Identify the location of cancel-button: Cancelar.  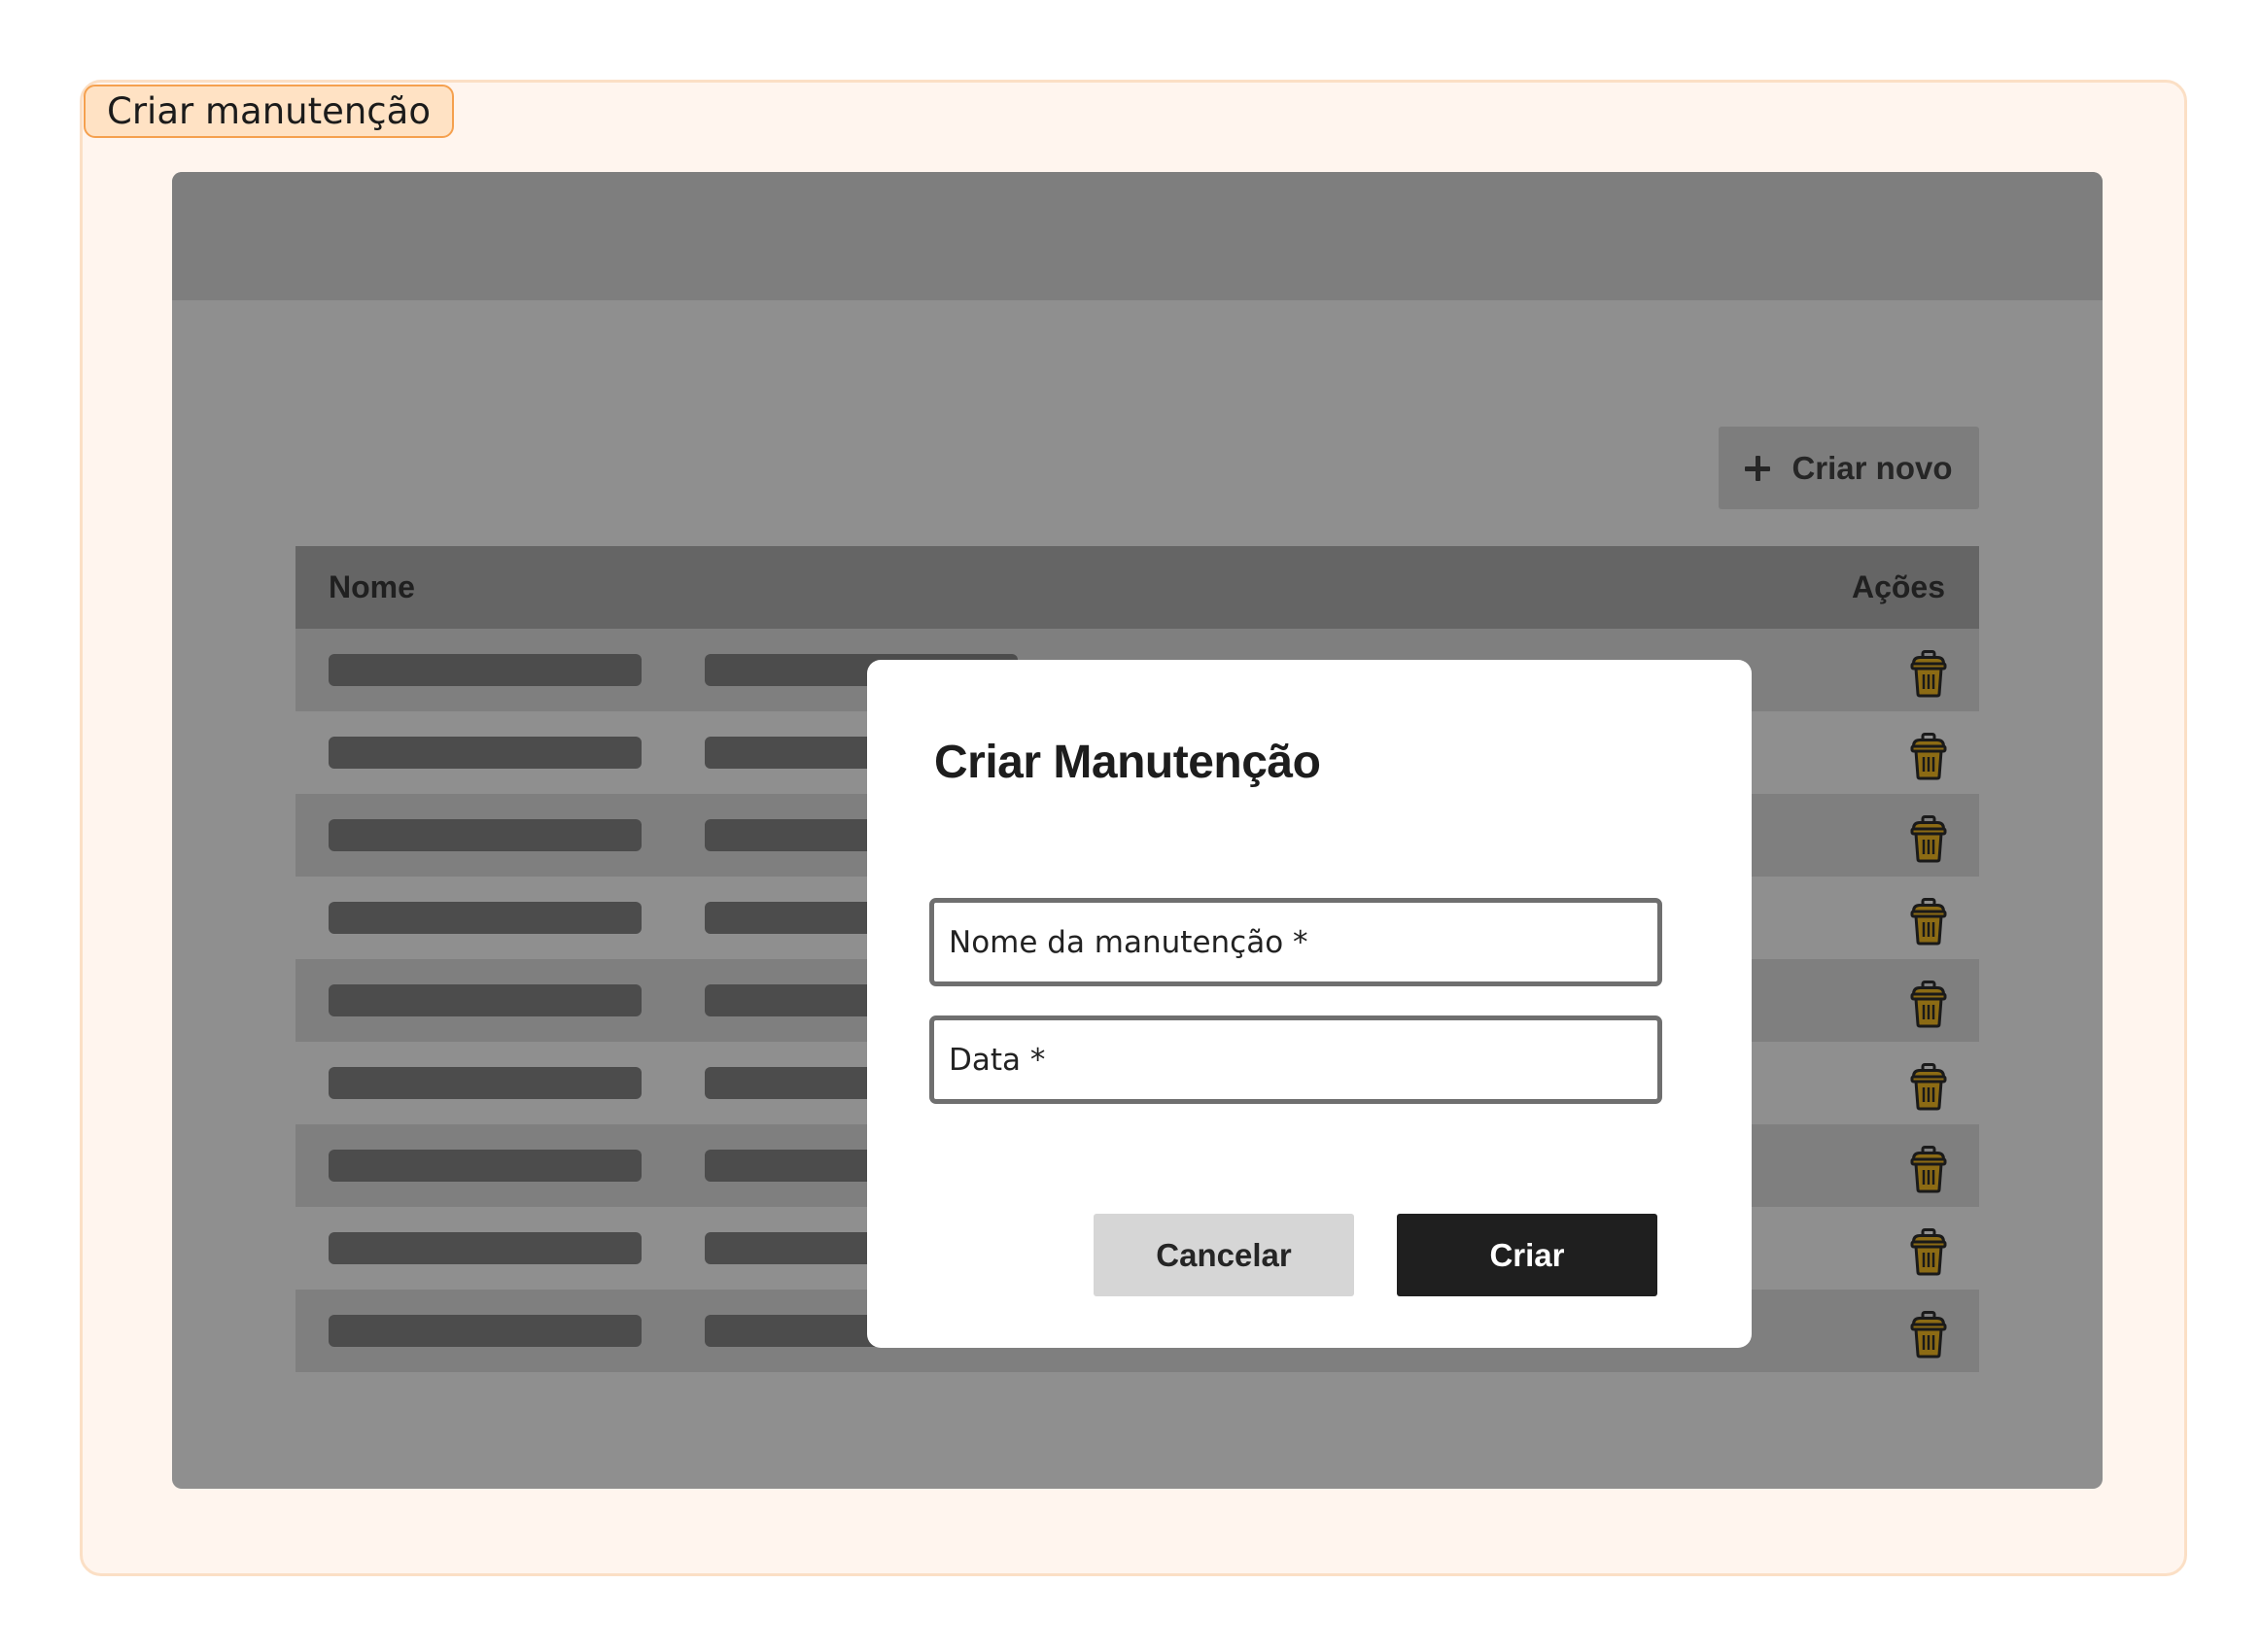
(1224, 1255).